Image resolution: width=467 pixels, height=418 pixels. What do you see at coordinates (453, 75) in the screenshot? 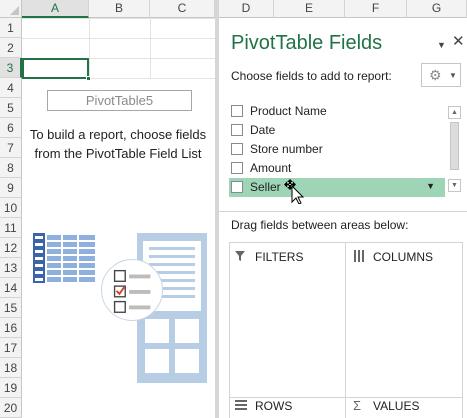
I see `chevron-down-icon: ▼` at bounding box center [453, 75].